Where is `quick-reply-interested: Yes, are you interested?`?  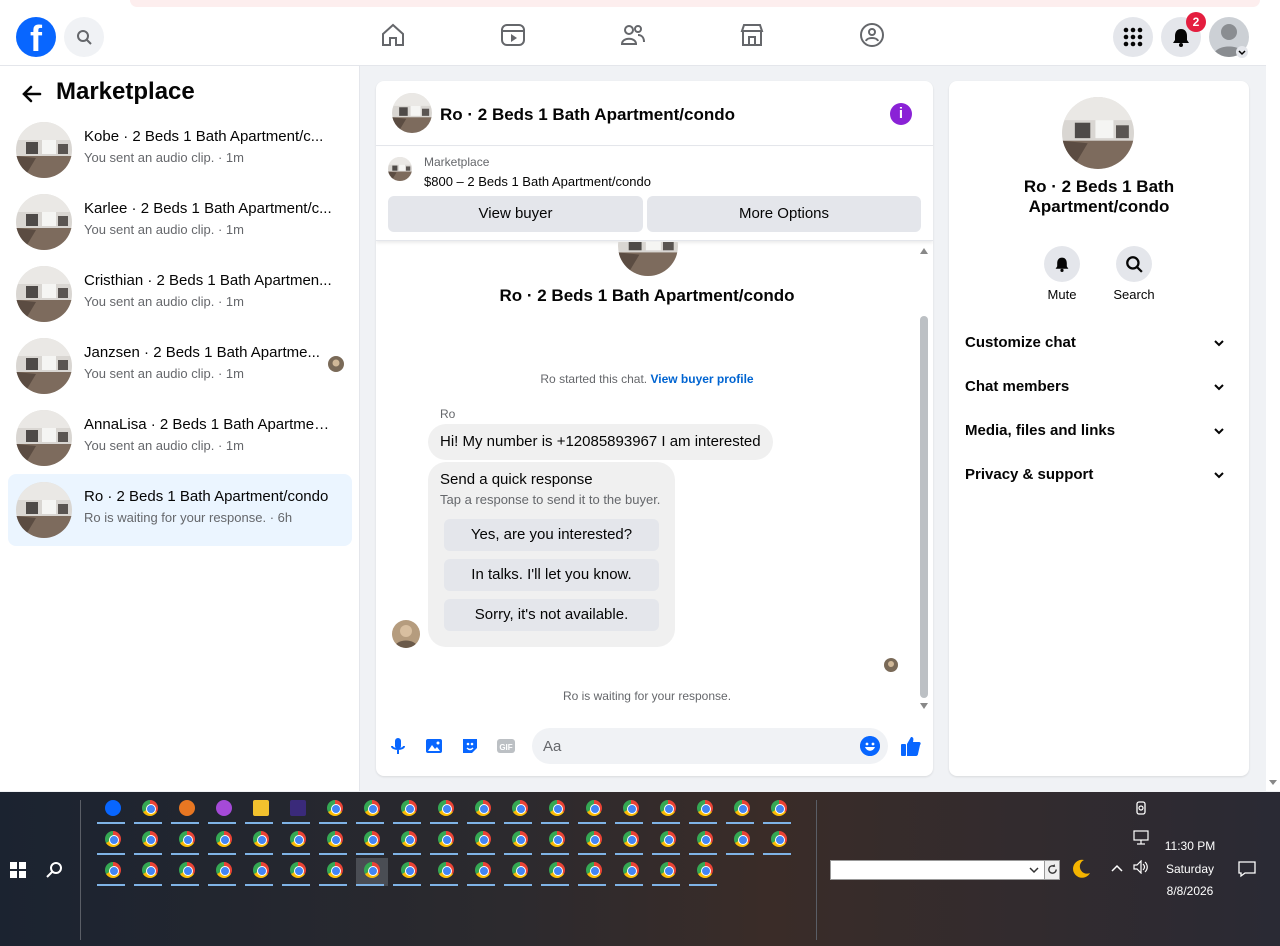 quick-reply-interested: Yes, are you interested? is located at coordinates (551, 535).